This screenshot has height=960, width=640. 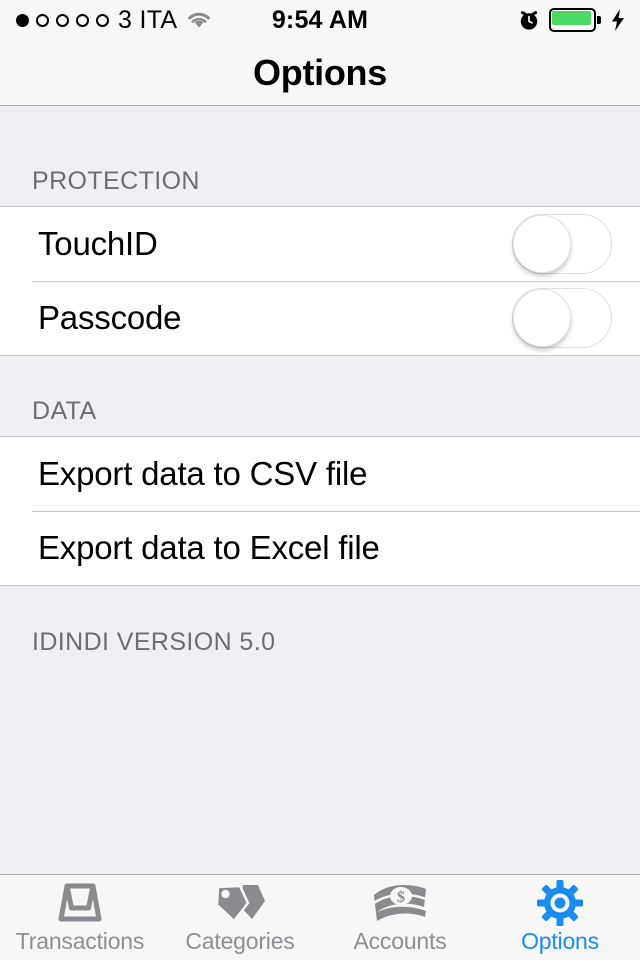 What do you see at coordinates (110, 317) in the screenshot?
I see `row-passcode-label: Passcode` at bounding box center [110, 317].